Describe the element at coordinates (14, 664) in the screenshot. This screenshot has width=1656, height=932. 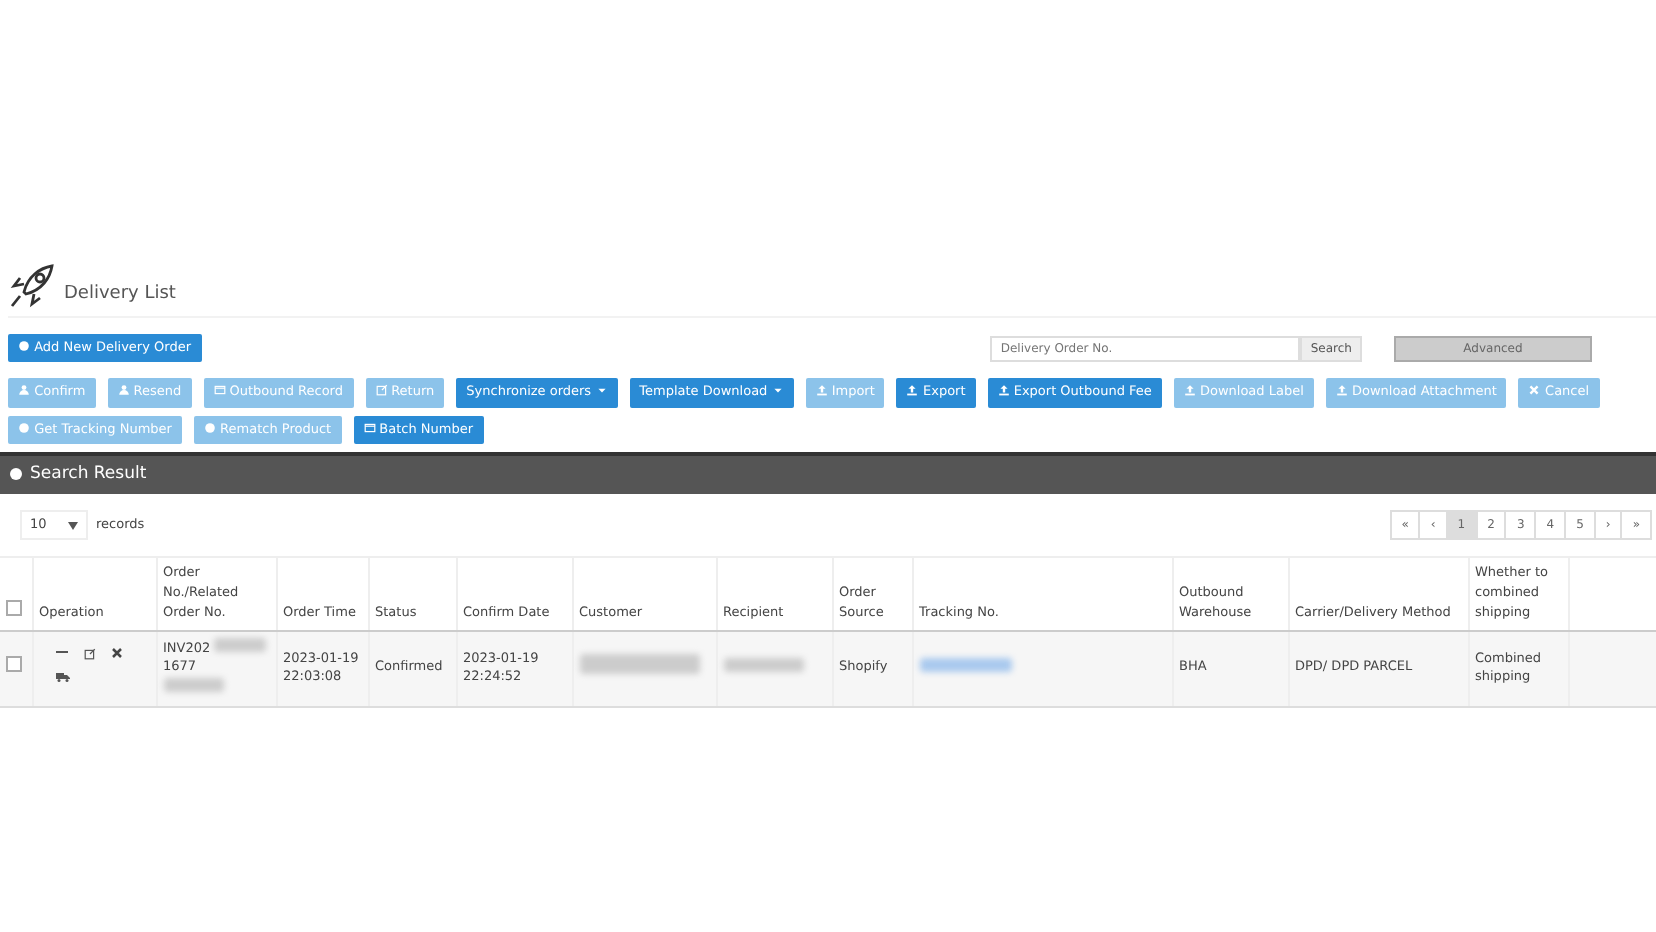
I see `row-checkbox` at that location.